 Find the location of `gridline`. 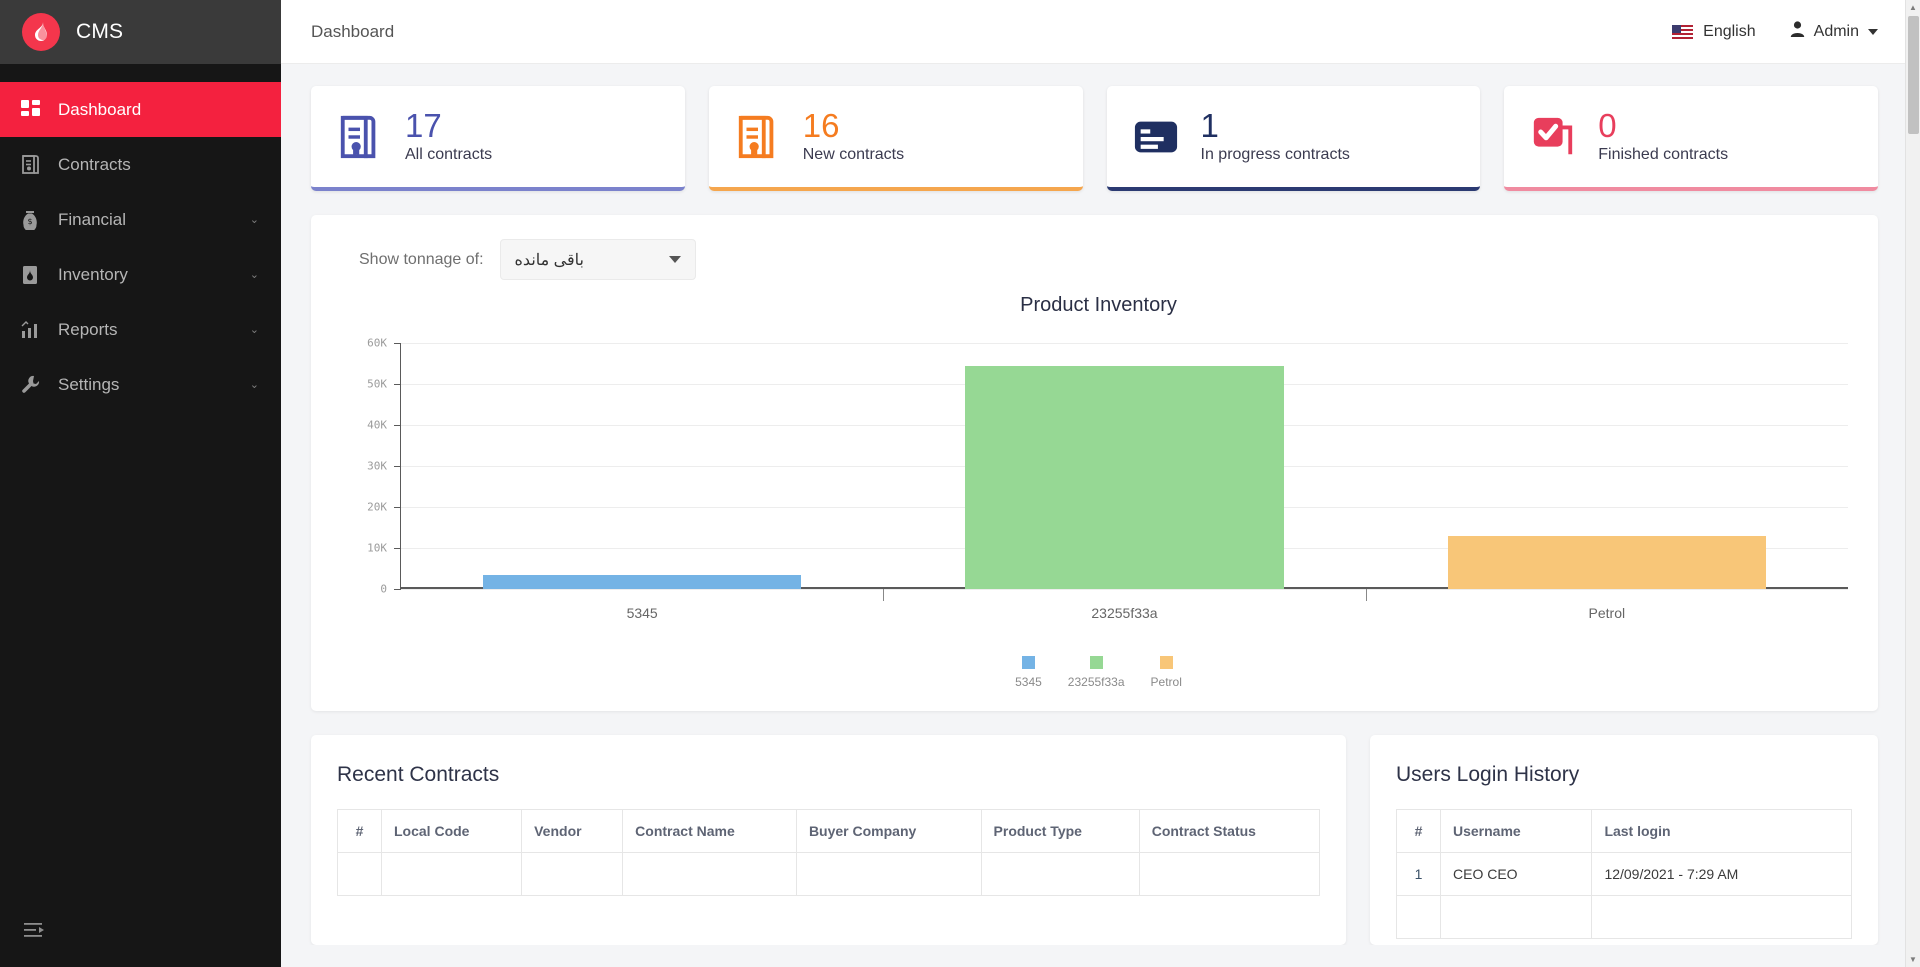

gridline is located at coordinates (1124, 589).